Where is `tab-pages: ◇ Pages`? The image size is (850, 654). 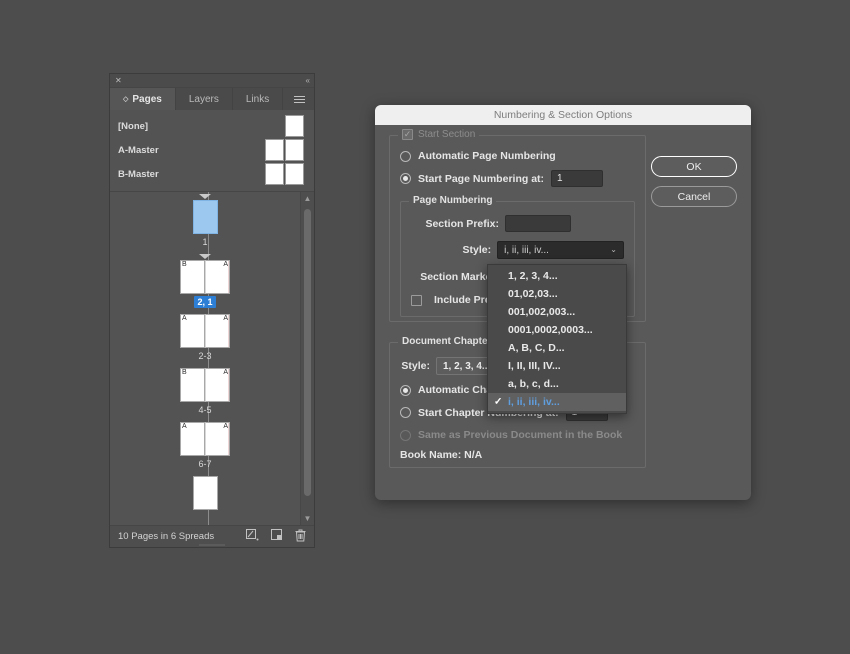 tab-pages: ◇ Pages is located at coordinates (143, 99).